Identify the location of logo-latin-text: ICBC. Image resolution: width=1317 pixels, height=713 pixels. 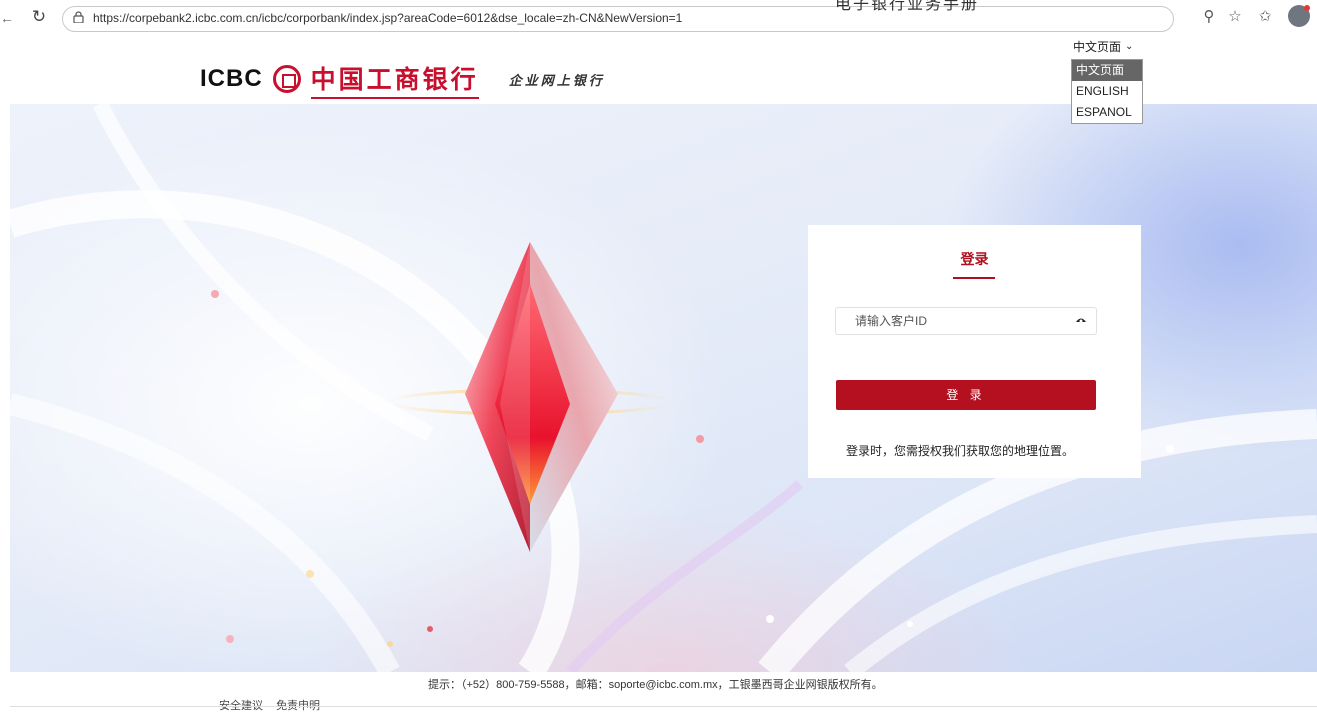
(231, 78).